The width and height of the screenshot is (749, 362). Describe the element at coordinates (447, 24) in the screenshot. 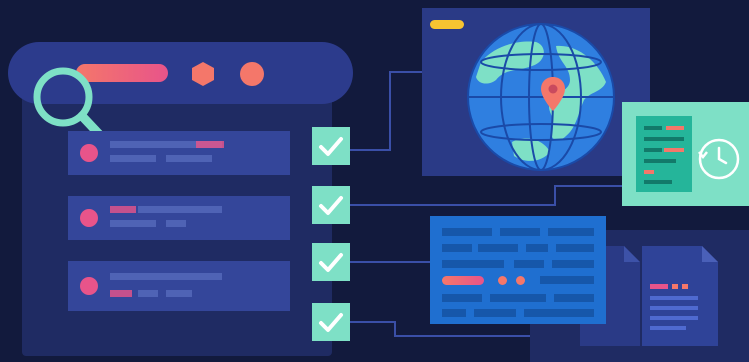

I see `card-title-pill` at that location.